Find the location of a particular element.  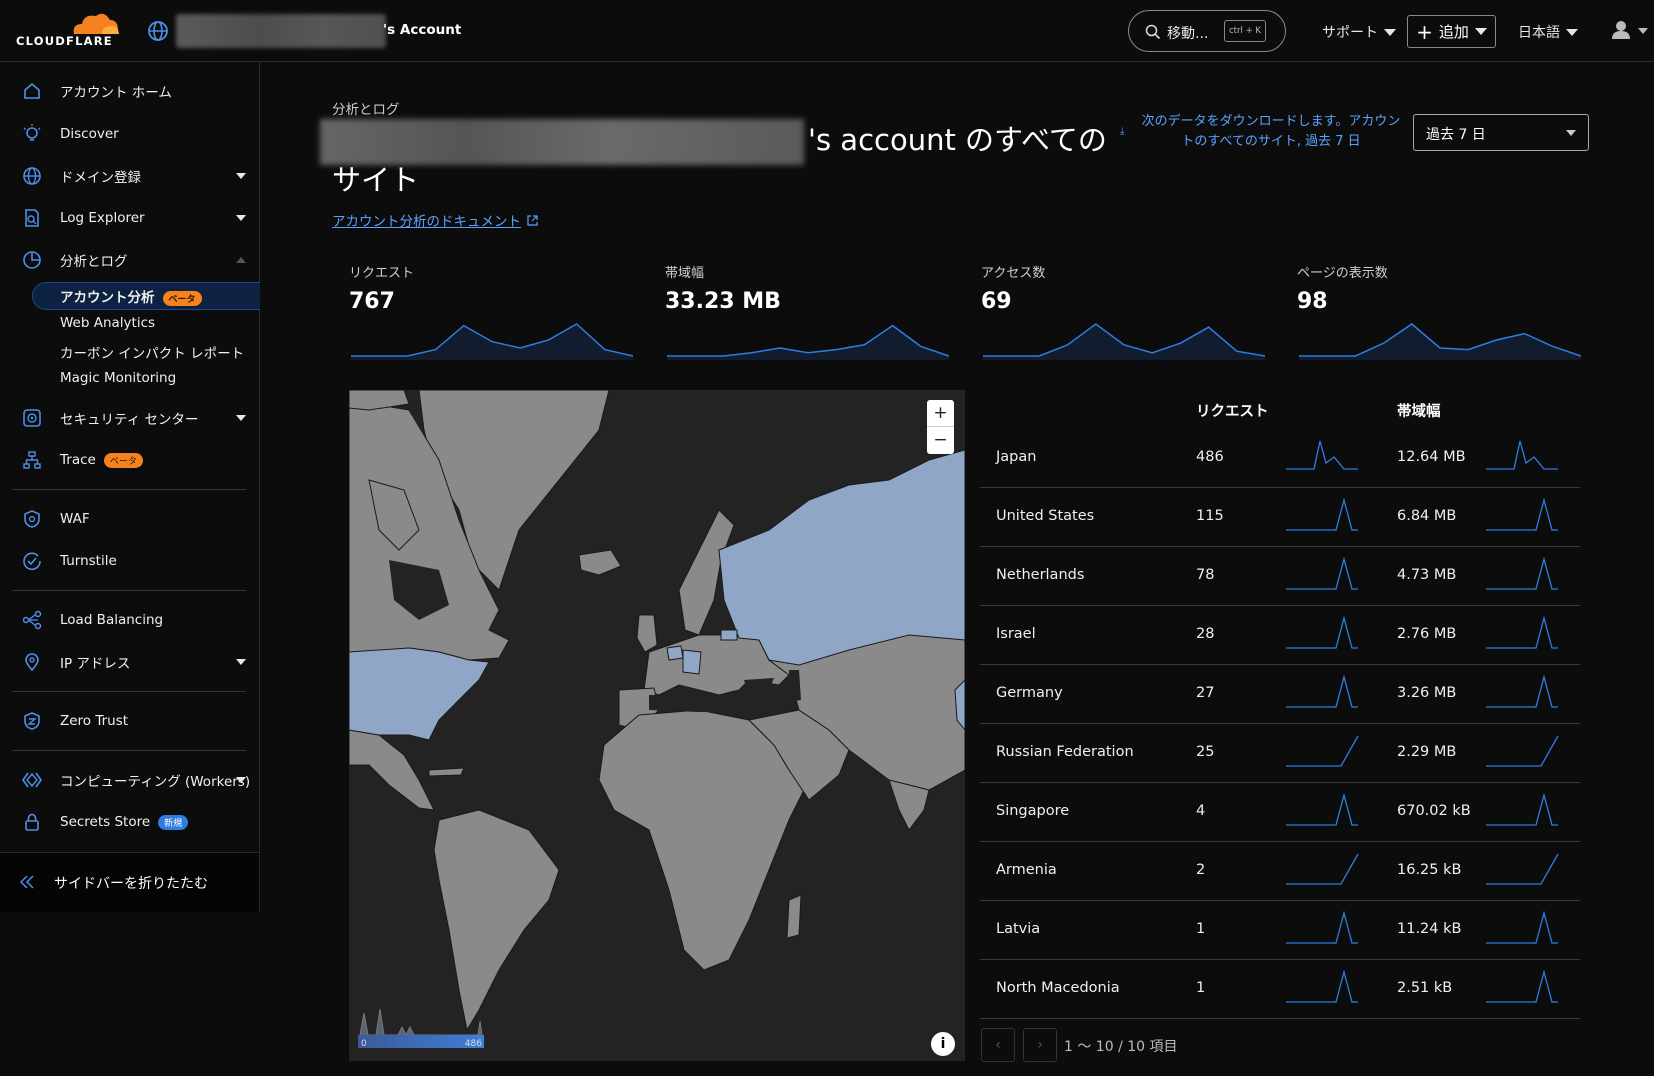

user-menu is located at coordinates (1630, 32).